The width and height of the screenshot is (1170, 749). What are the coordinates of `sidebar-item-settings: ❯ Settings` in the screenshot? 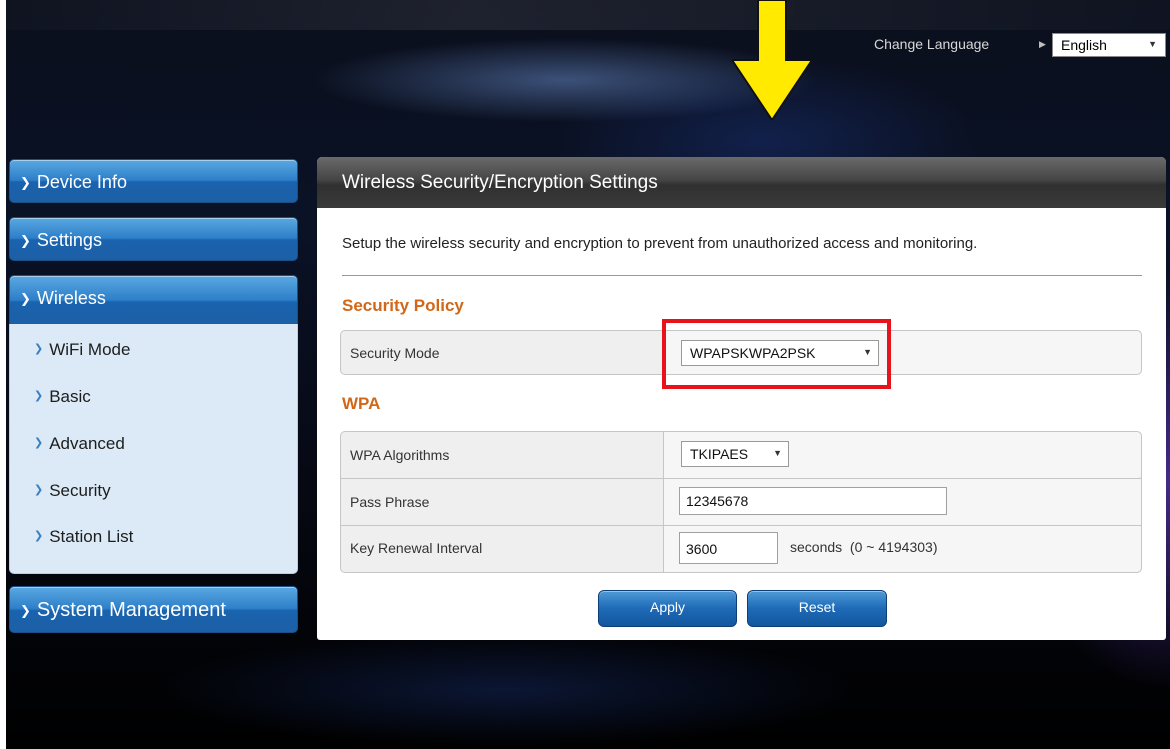 It's located at (153, 239).